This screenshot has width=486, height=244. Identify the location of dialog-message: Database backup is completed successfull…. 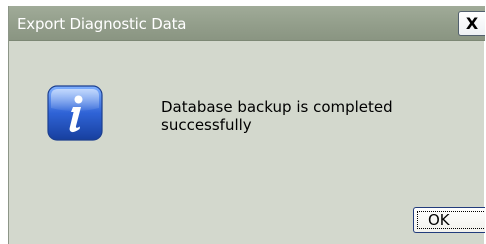
(277, 116).